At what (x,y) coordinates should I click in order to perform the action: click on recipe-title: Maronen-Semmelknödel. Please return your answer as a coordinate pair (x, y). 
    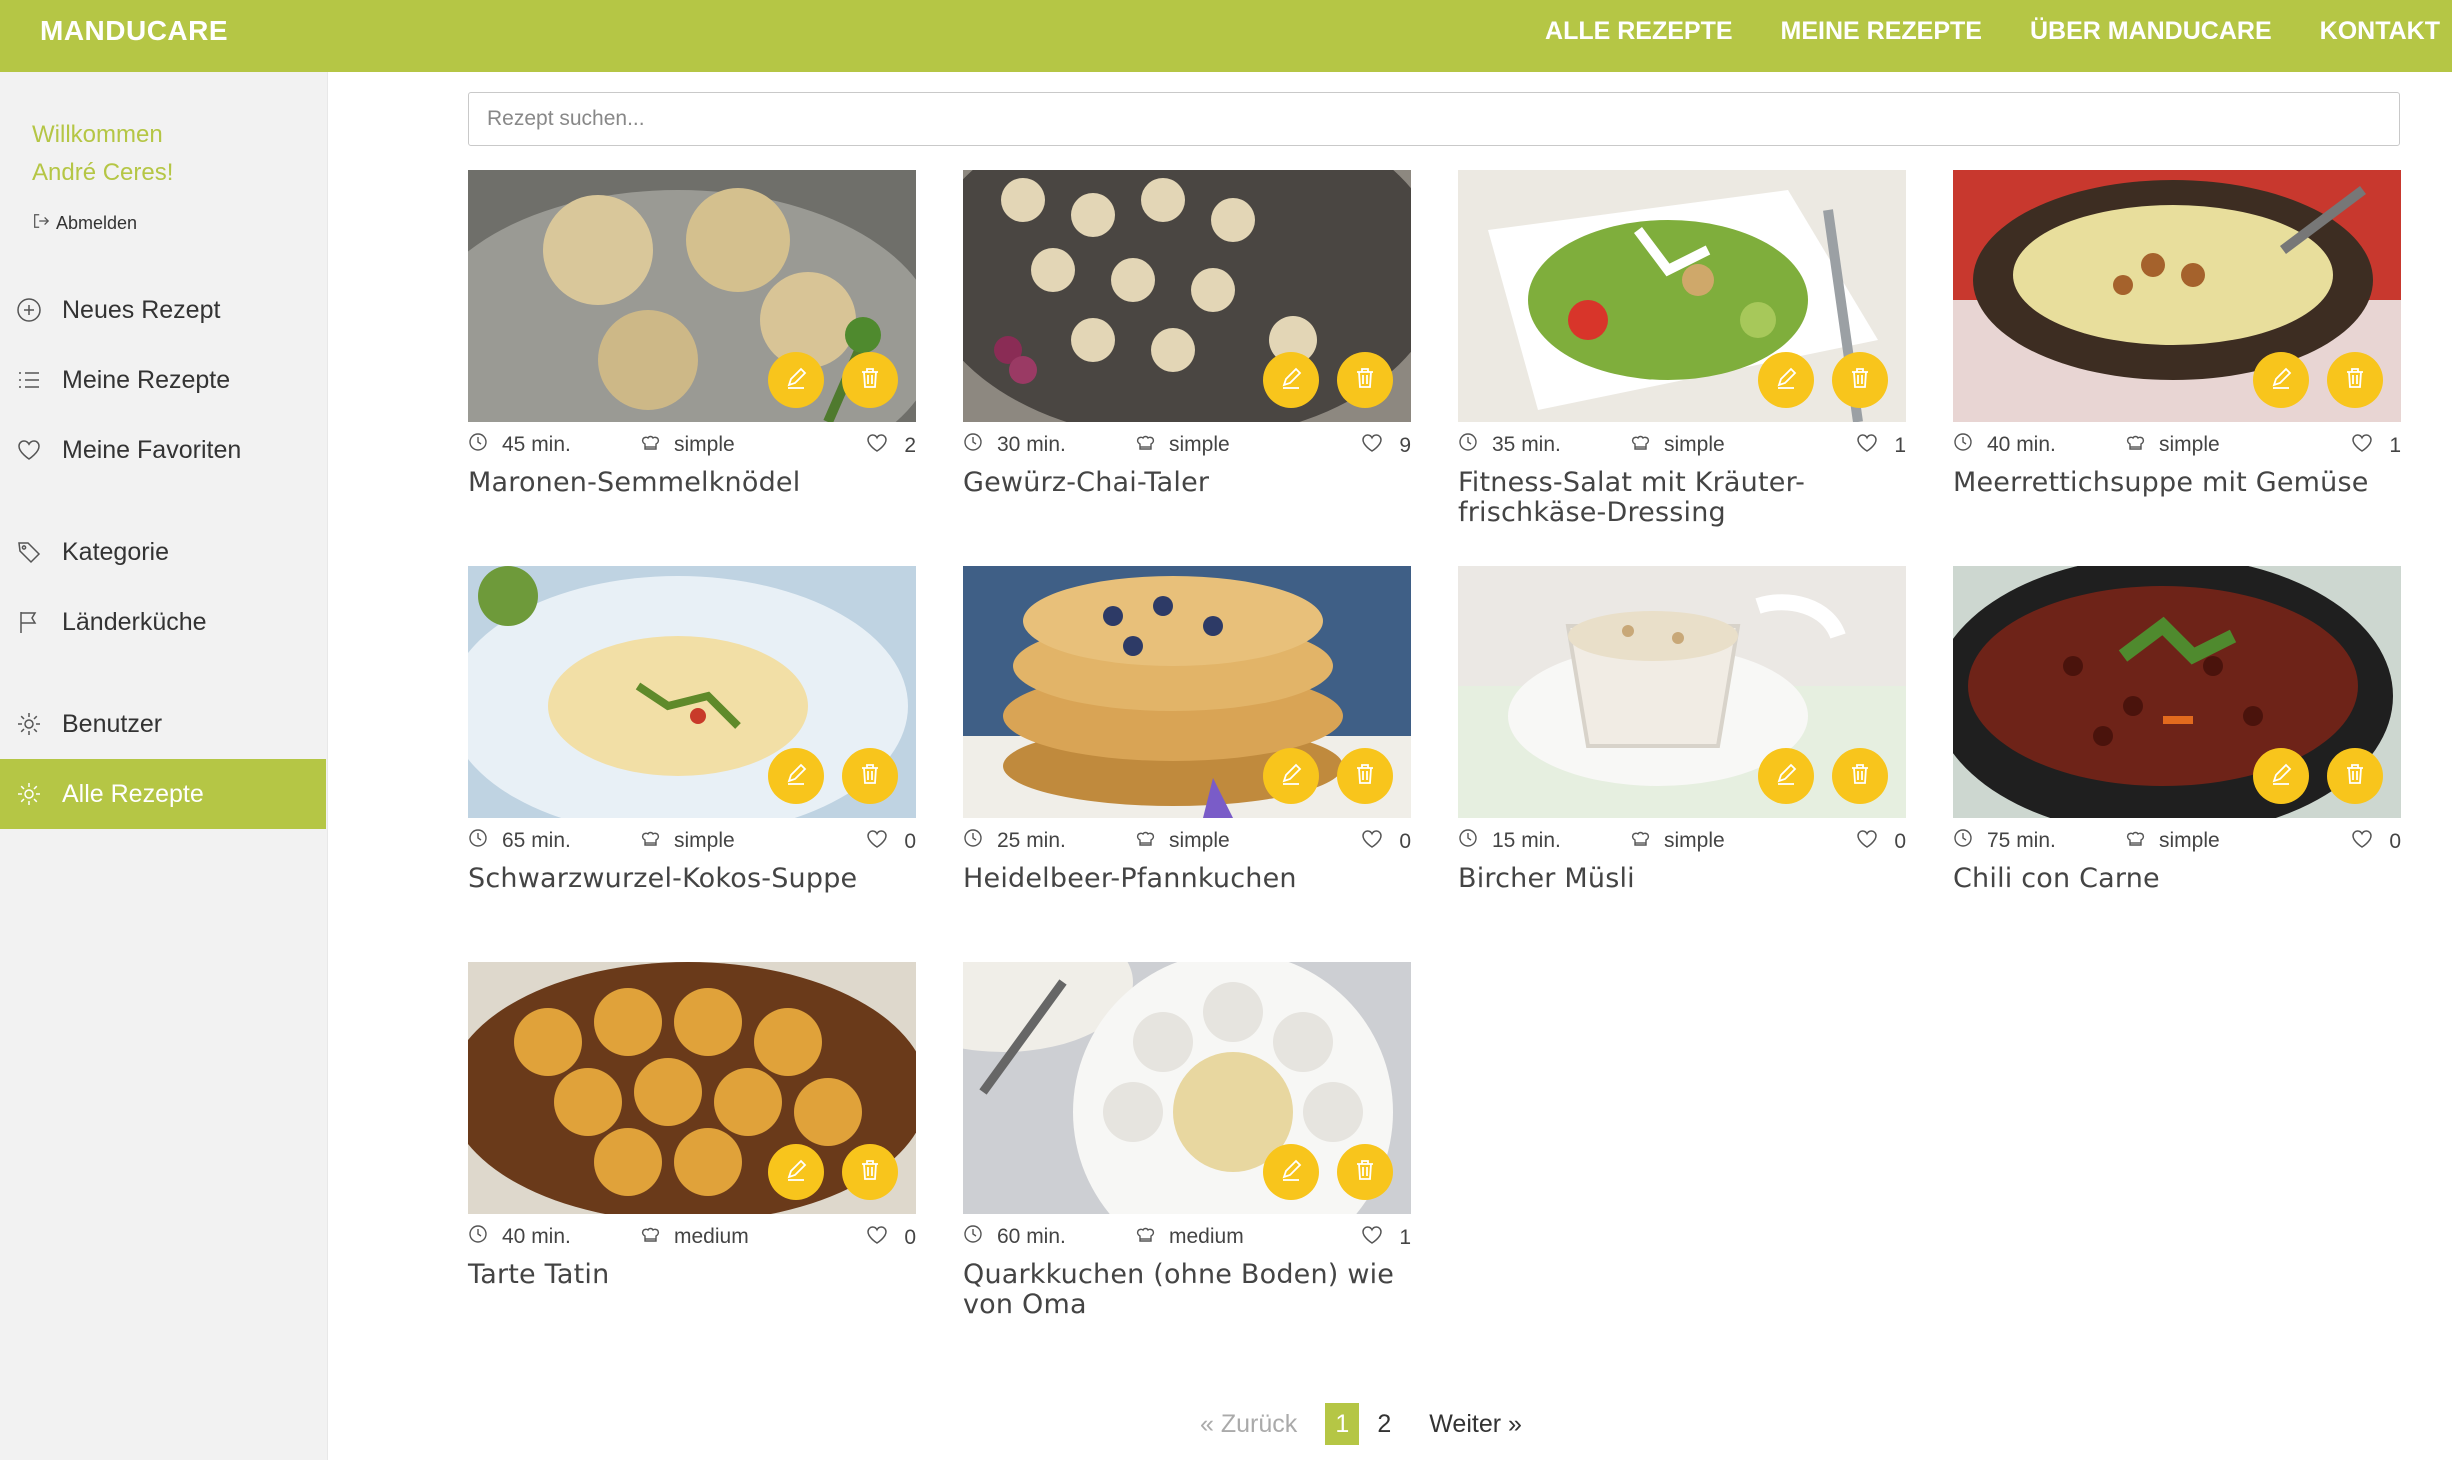
    Looking at the image, I should click on (692, 483).